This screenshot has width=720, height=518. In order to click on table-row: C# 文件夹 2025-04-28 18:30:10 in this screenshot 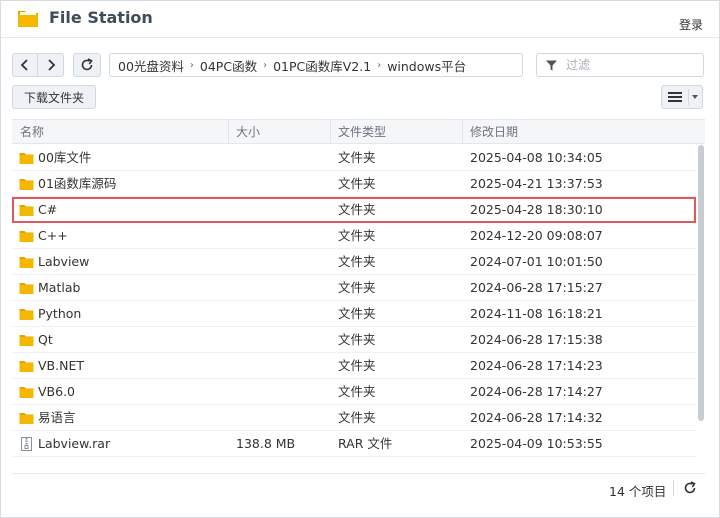, I will do `click(354, 210)`.